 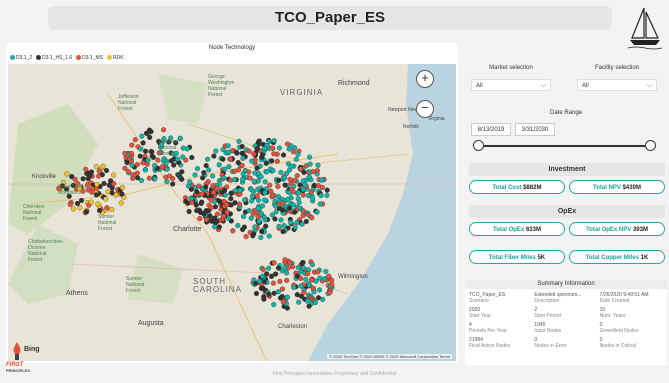 What do you see at coordinates (617, 187) in the screenshot?
I see `total-npv-card: Total NPV $430M` at bounding box center [617, 187].